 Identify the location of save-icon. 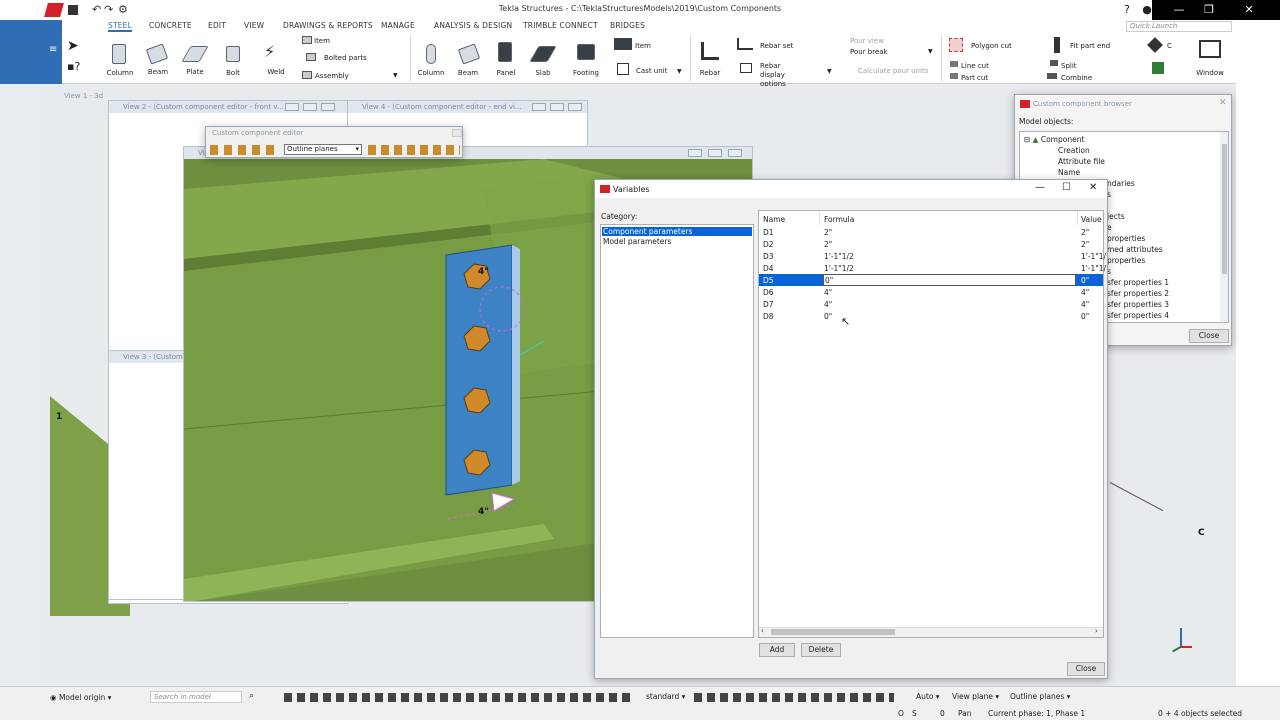
(73, 10).